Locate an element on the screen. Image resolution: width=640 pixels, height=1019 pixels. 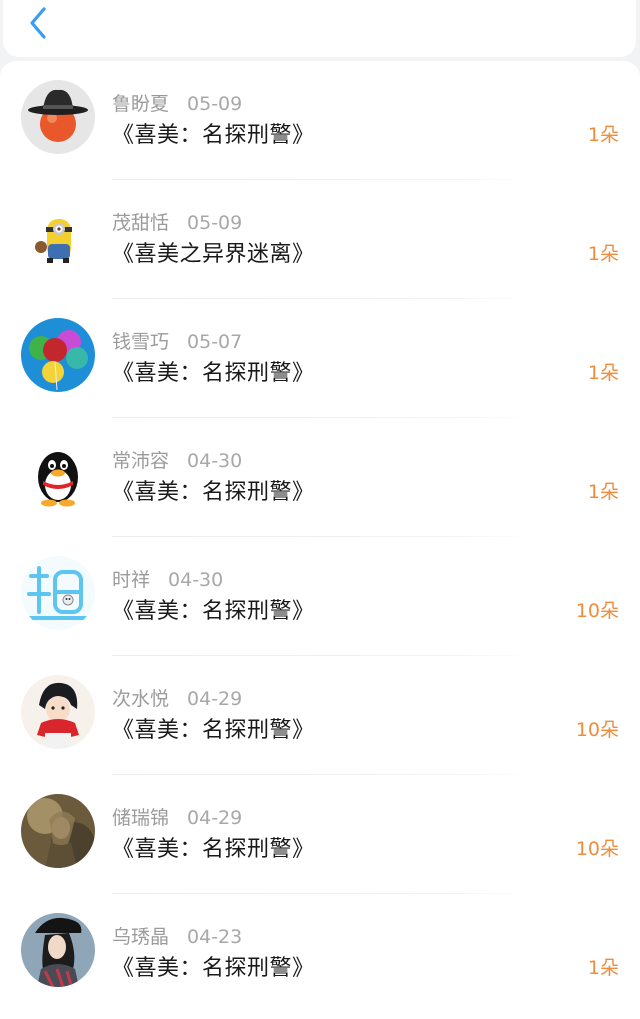
back-button is located at coordinates (38, 23).